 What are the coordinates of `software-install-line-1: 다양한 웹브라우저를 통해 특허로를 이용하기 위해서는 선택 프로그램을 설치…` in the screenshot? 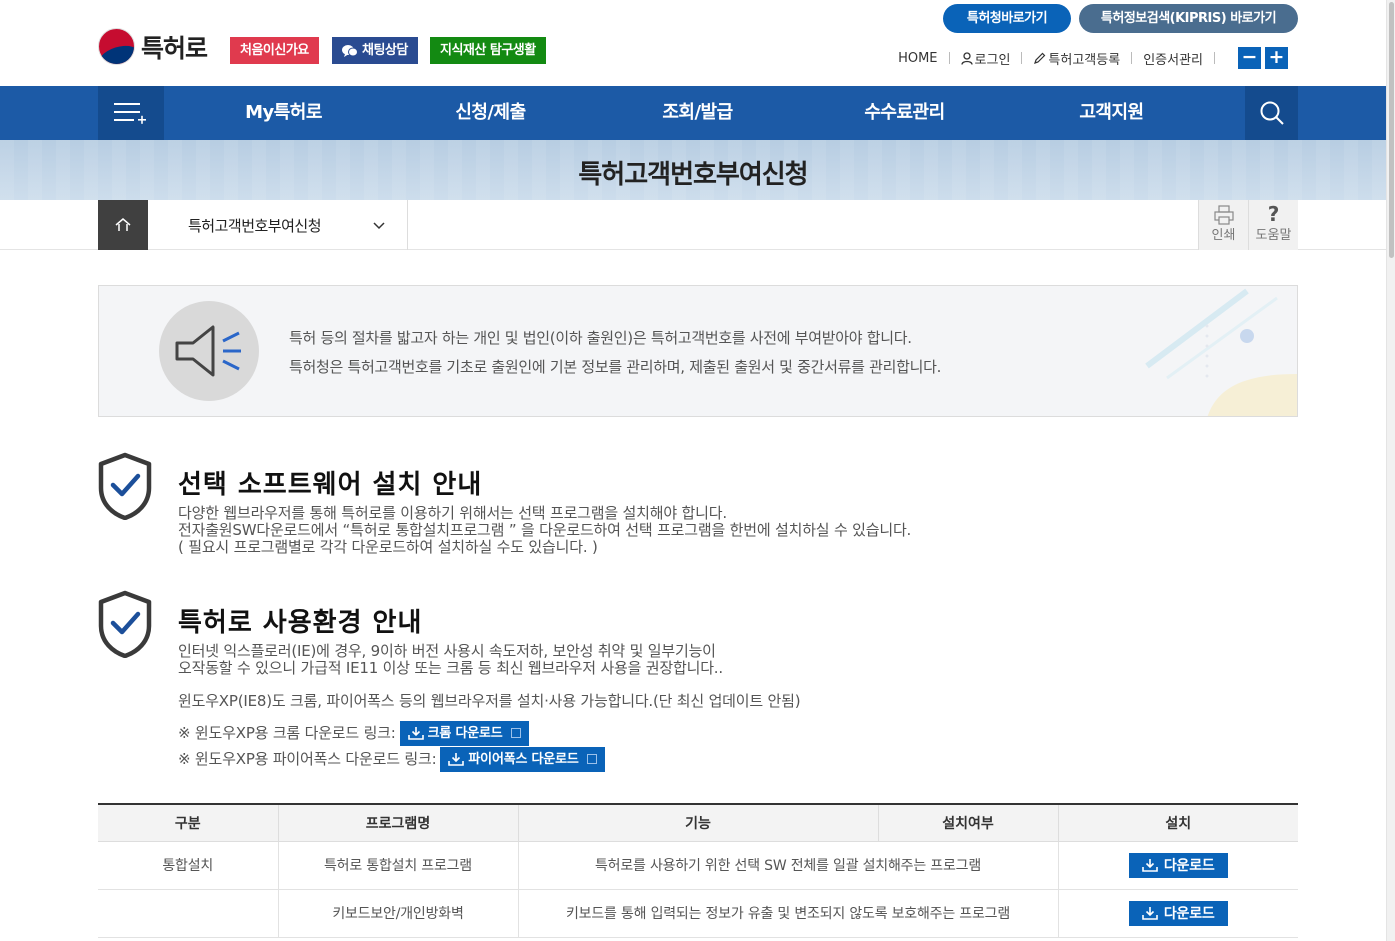 It's located at (452, 513).